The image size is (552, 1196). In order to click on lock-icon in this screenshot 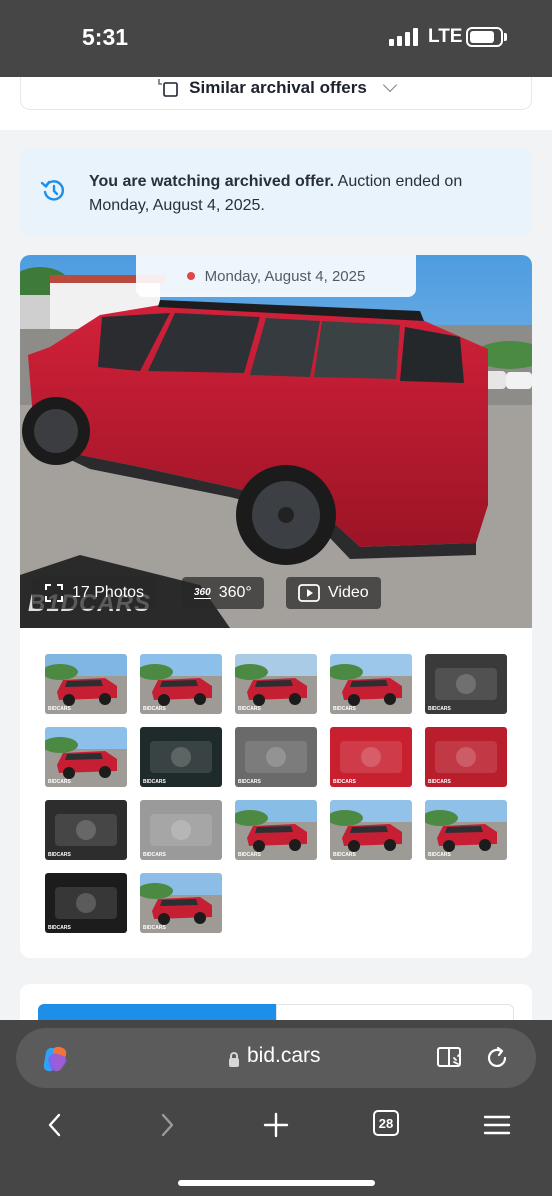, I will do `click(234, 1059)`.